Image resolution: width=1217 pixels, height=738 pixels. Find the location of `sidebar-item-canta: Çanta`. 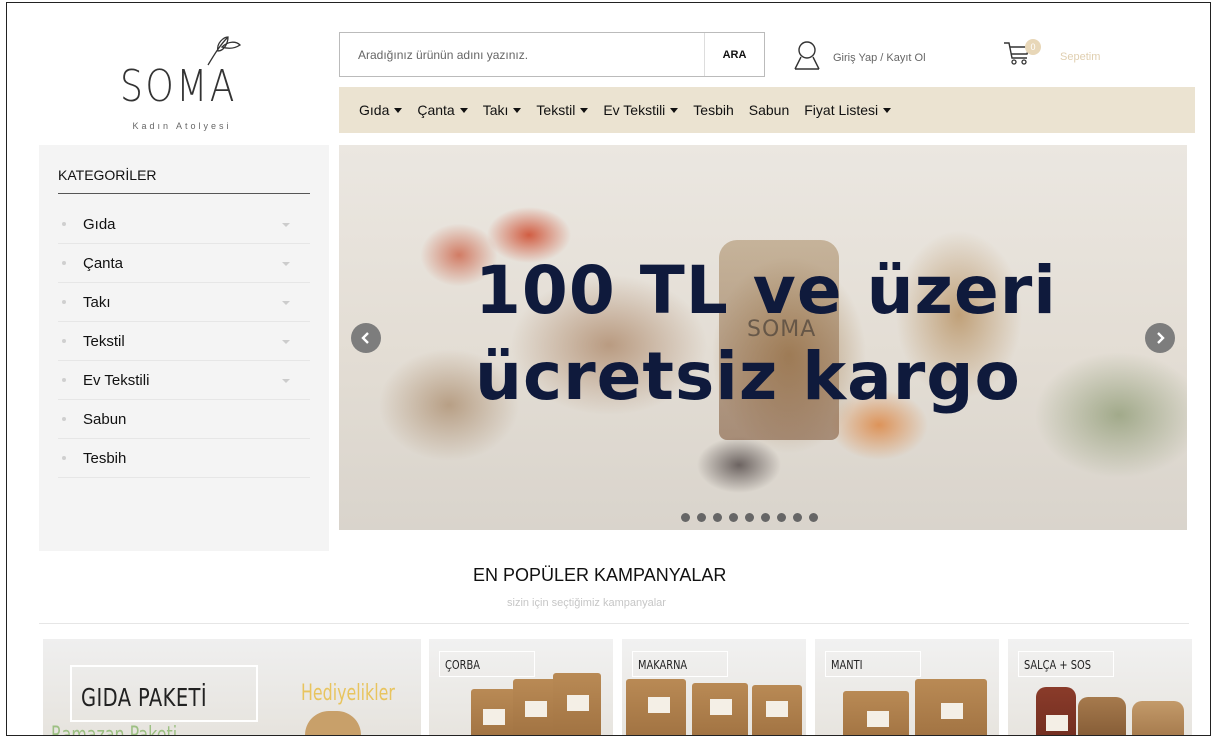

sidebar-item-canta: Çanta is located at coordinates (184, 263).